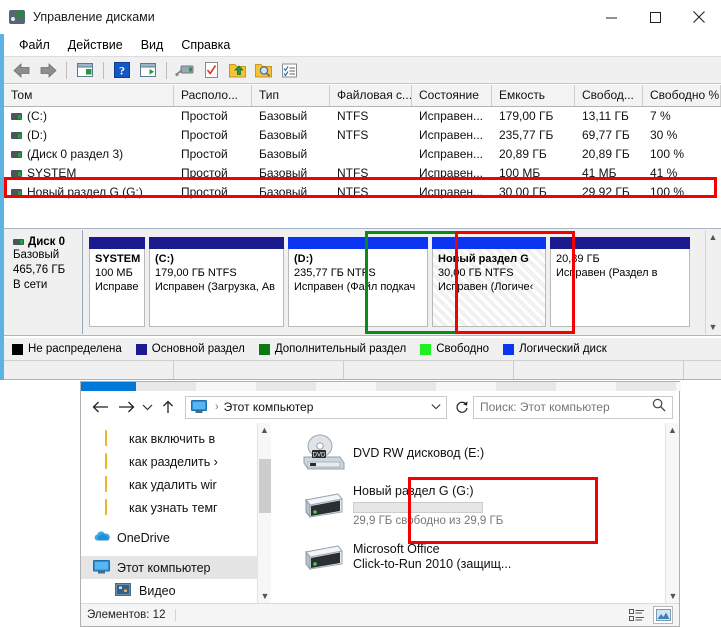 This screenshot has width=721, height=627. Describe the element at coordinates (462, 407) in the screenshot. I see `refresh-icon` at that location.